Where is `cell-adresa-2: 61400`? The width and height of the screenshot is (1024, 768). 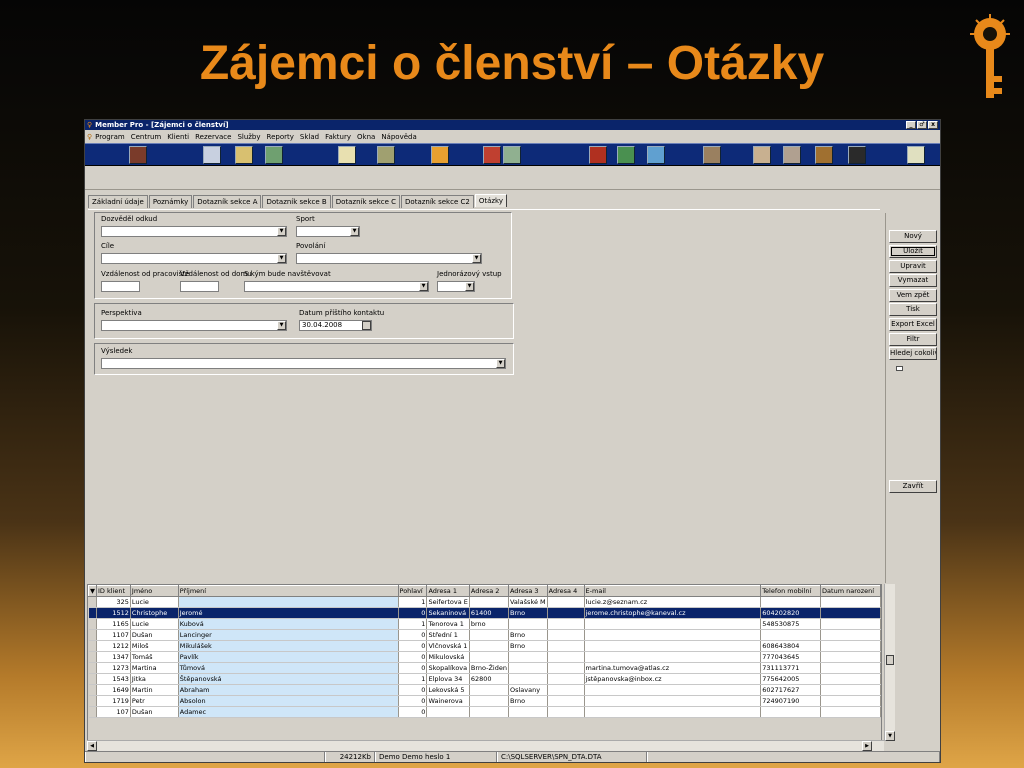
cell-adresa-2: 61400 is located at coordinates (489, 613).